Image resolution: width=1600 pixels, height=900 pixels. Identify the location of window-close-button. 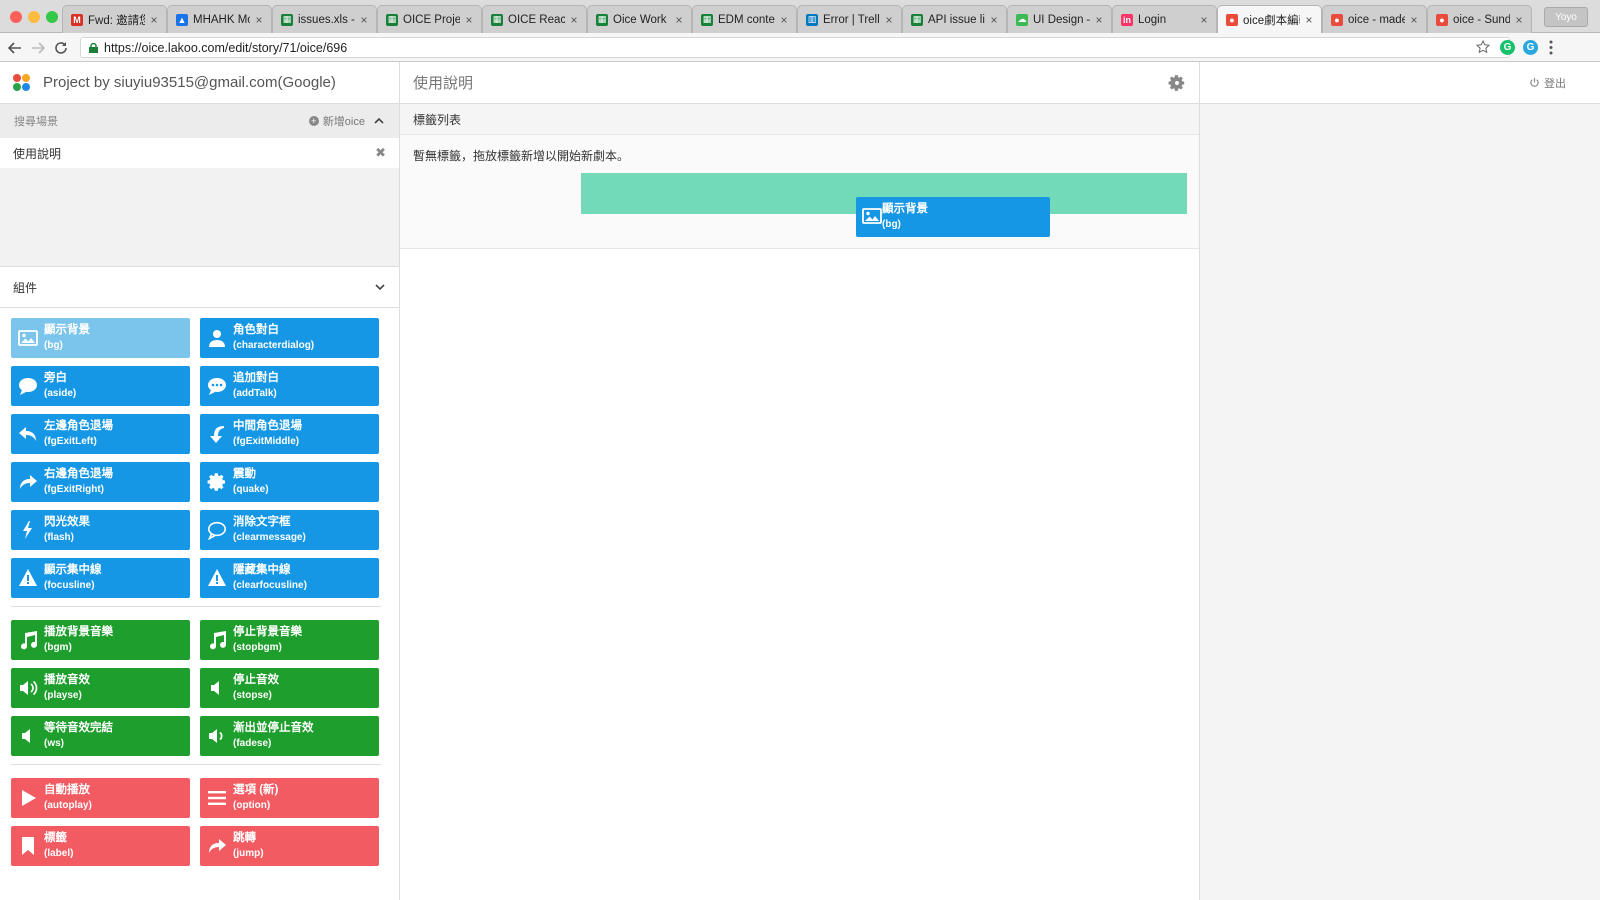
(16, 17).